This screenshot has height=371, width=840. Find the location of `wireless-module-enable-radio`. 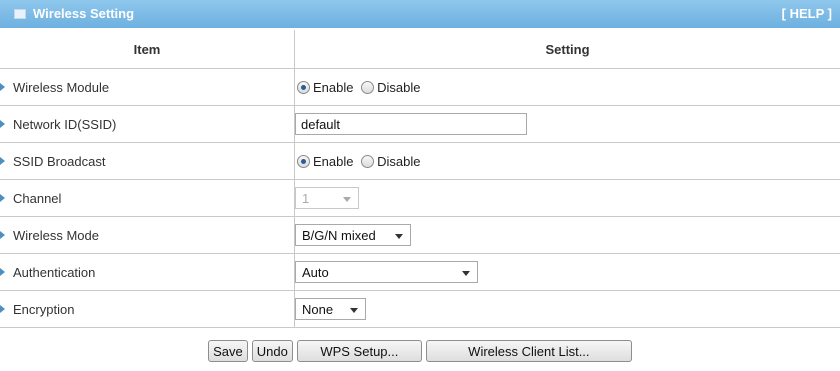

wireless-module-enable-radio is located at coordinates (303, 87).